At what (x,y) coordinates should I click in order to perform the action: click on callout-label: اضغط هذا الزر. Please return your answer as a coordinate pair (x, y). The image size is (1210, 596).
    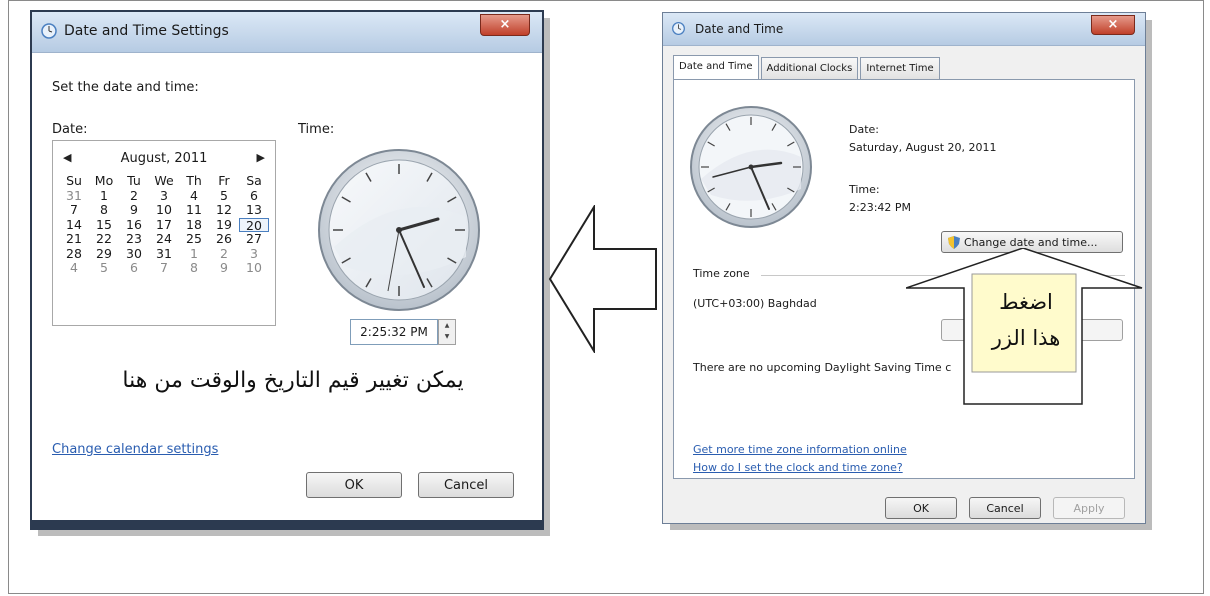
    Looking at the image, I should click on (1026, 320).